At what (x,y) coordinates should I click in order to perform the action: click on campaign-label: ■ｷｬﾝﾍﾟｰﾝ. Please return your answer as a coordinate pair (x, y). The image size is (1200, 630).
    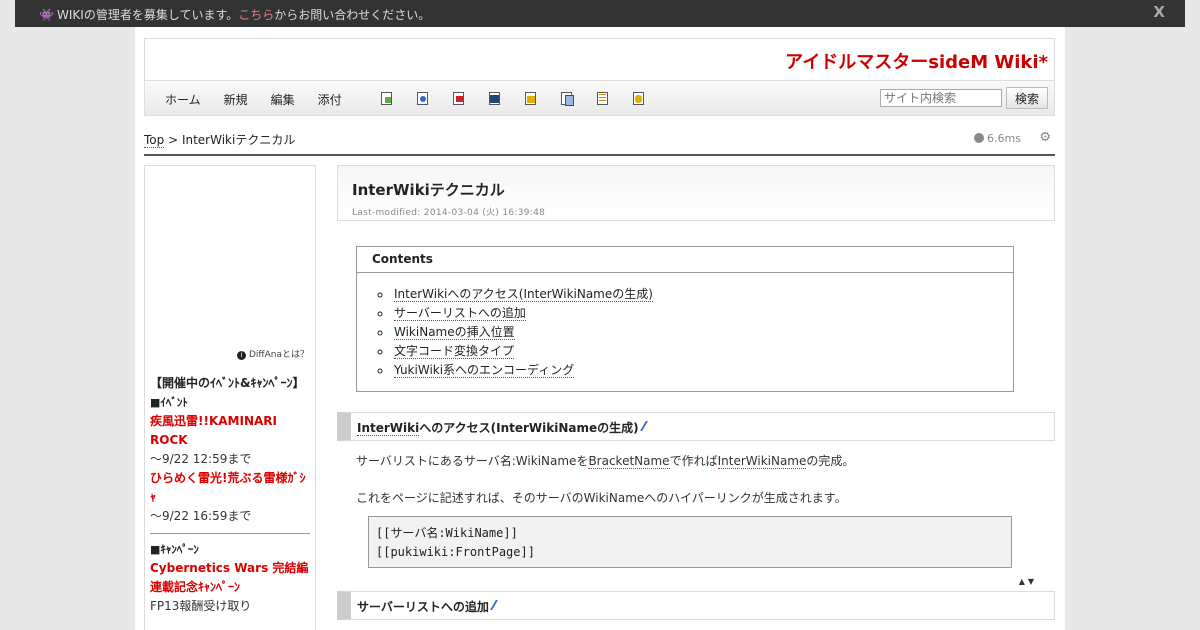
    Looking at the image, I should click on (174, 549).